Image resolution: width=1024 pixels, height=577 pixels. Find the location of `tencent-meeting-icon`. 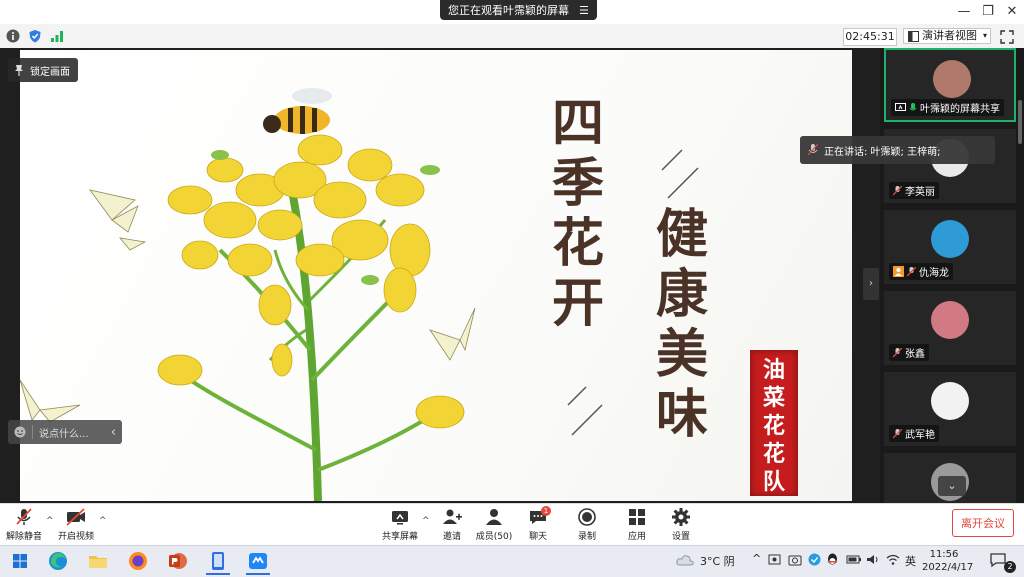

tencent-meeting-icon is located at coordinates (258, 562).